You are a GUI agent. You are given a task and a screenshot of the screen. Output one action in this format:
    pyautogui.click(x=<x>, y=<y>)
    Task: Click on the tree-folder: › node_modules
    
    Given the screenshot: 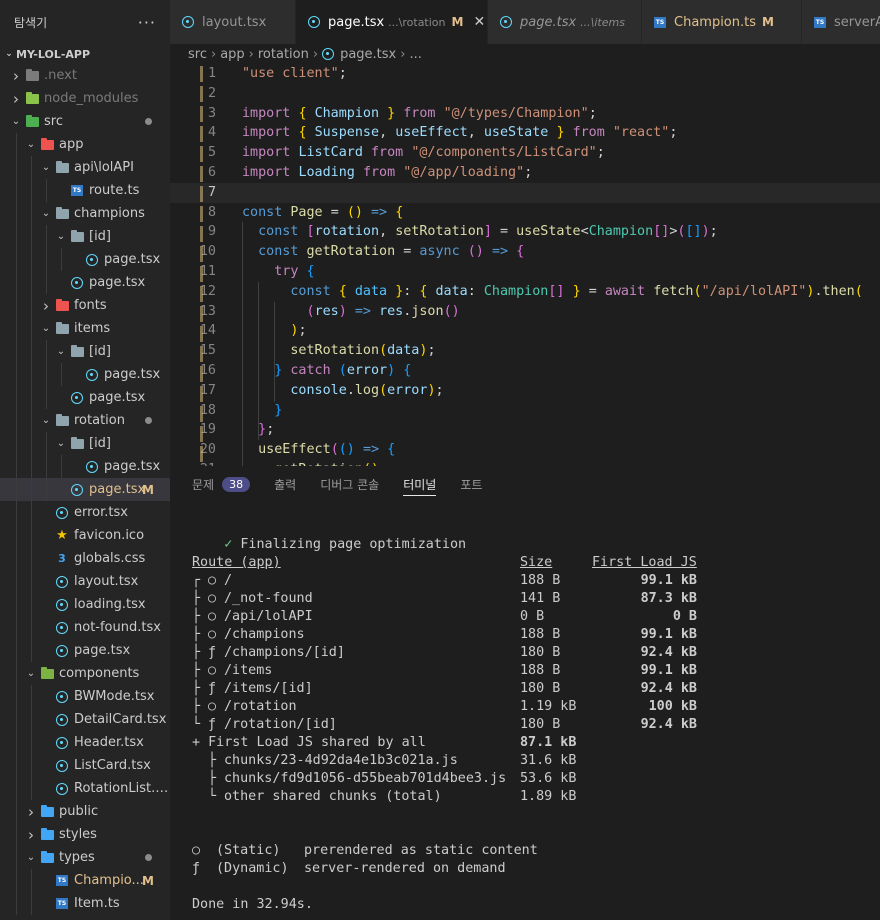 What is the action you would take?
    pyautogui.click(x=85, y=98)
    